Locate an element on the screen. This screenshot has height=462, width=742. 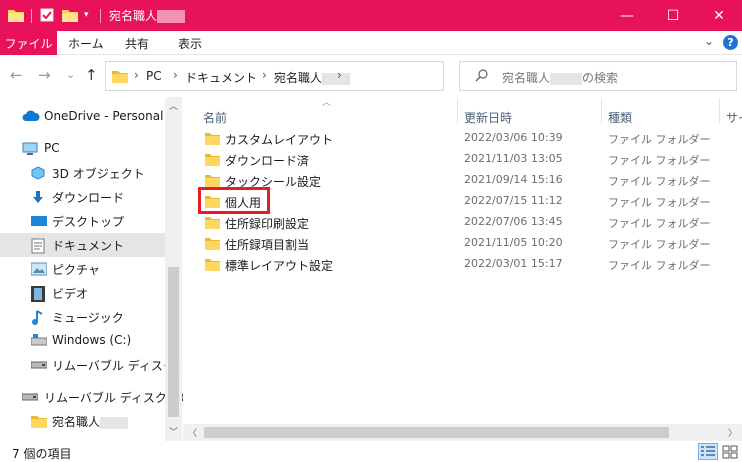
close-icon: ✕ is located at coordinates (719, 15).